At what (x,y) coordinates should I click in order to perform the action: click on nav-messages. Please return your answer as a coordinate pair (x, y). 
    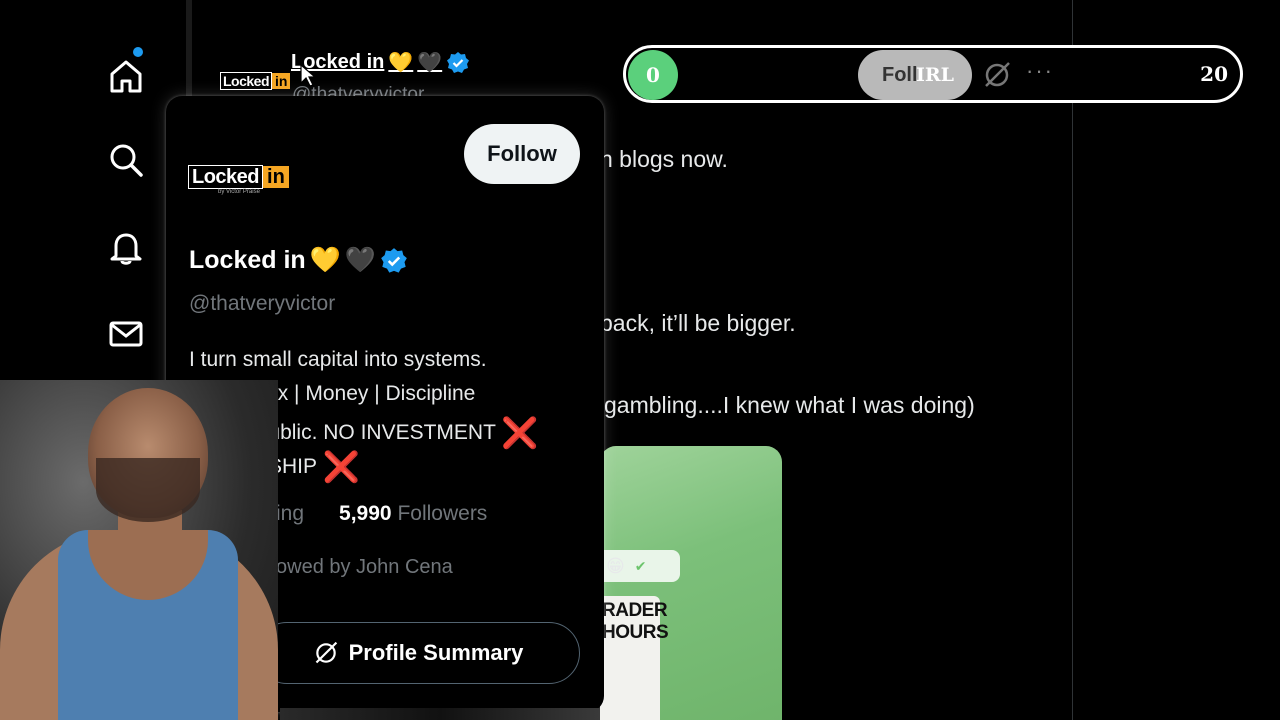
    Looking at the image, I should click on (126, 334).